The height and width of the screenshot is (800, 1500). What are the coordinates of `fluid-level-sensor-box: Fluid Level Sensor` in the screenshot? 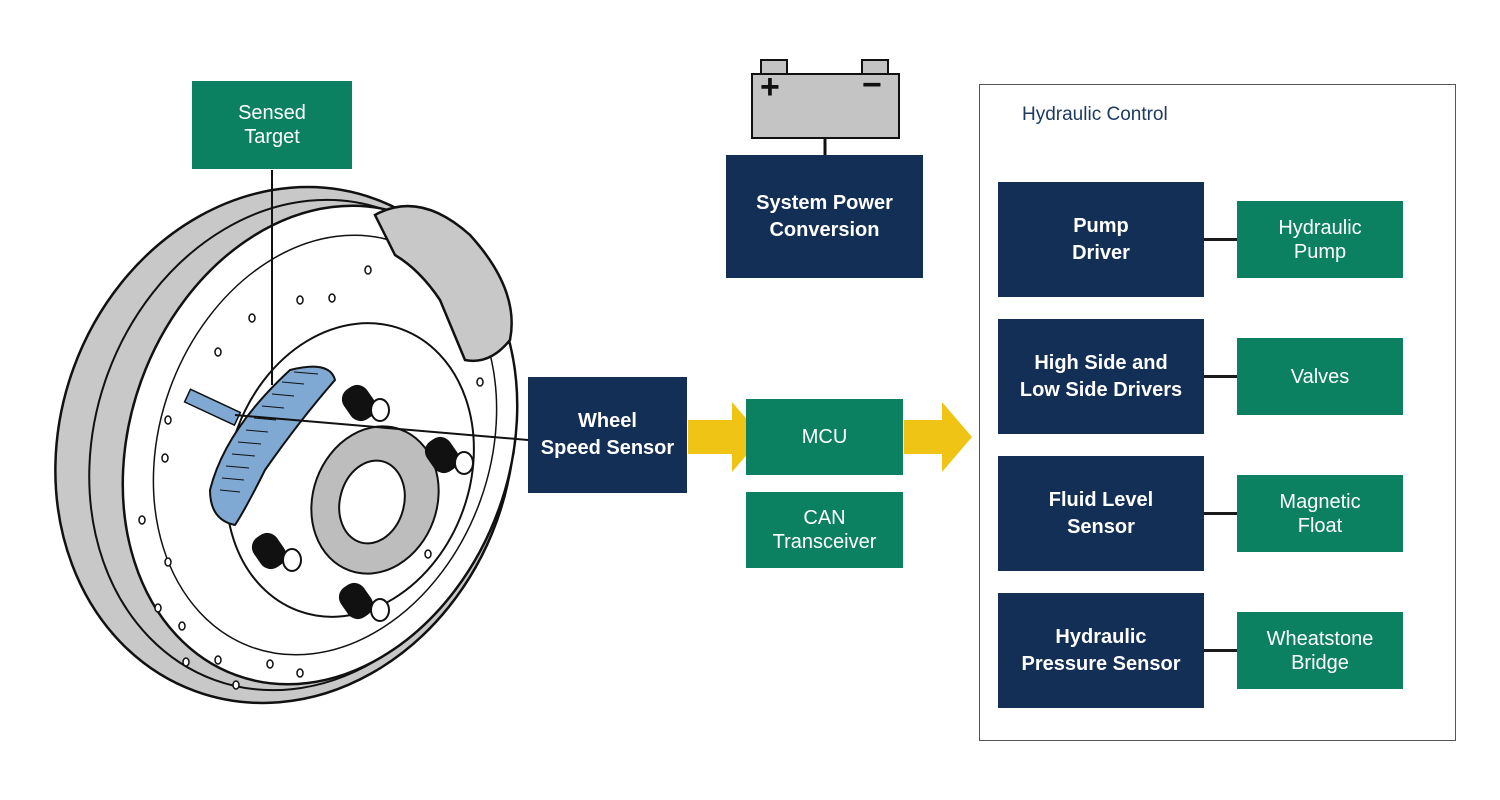 It's located at (1101, 513).